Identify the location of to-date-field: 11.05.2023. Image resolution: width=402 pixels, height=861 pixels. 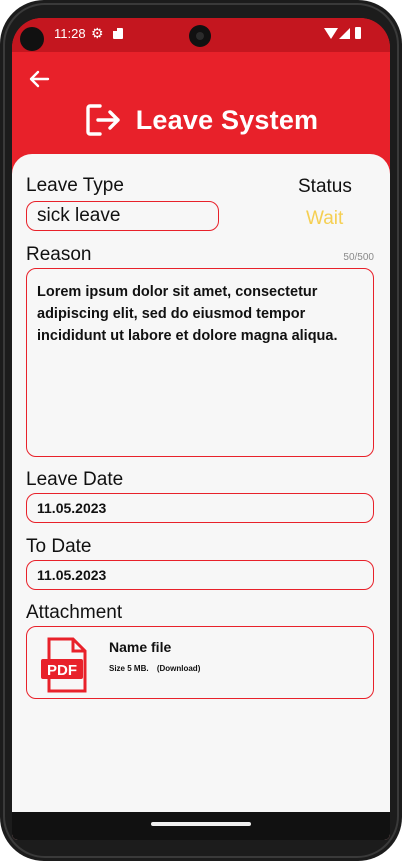
(200, 575).